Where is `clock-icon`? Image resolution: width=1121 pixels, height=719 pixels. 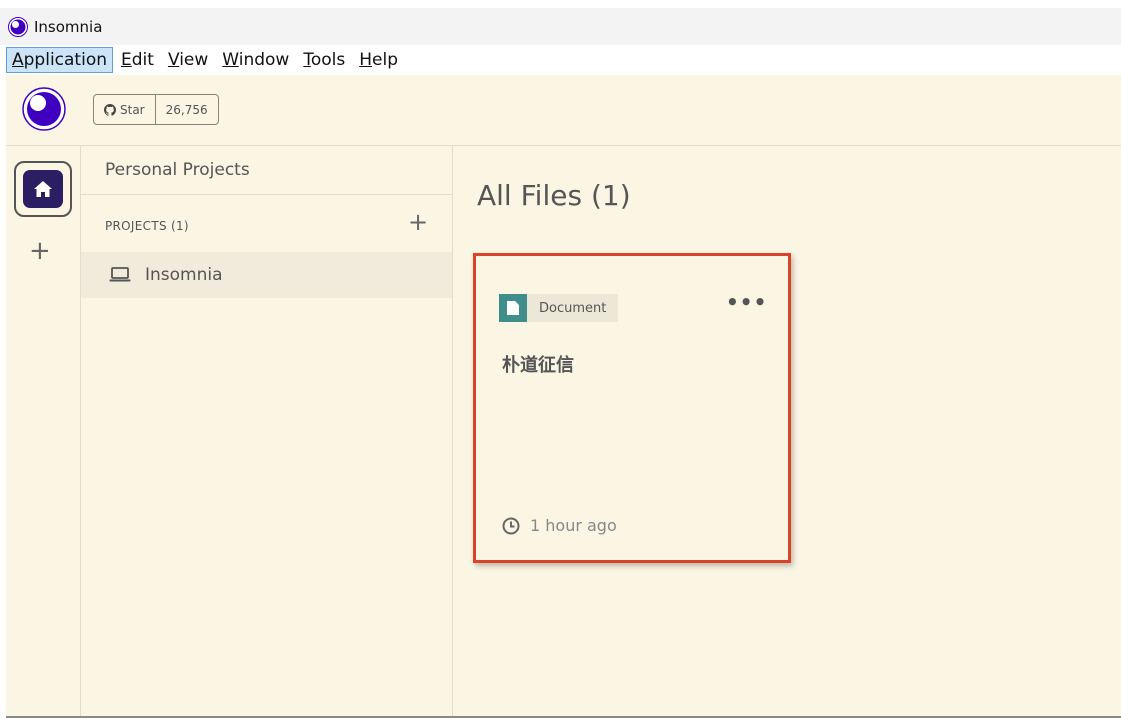
clock-icon is located at coordinates (511, 525).